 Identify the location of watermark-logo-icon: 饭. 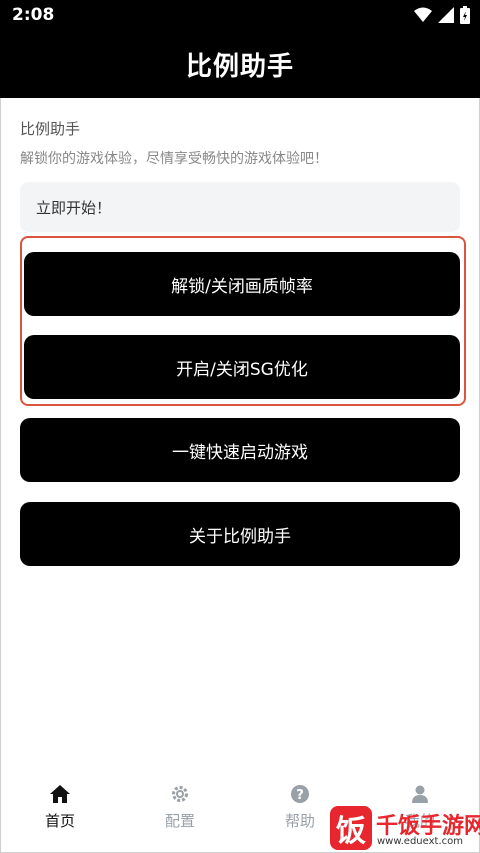
(351, 828).